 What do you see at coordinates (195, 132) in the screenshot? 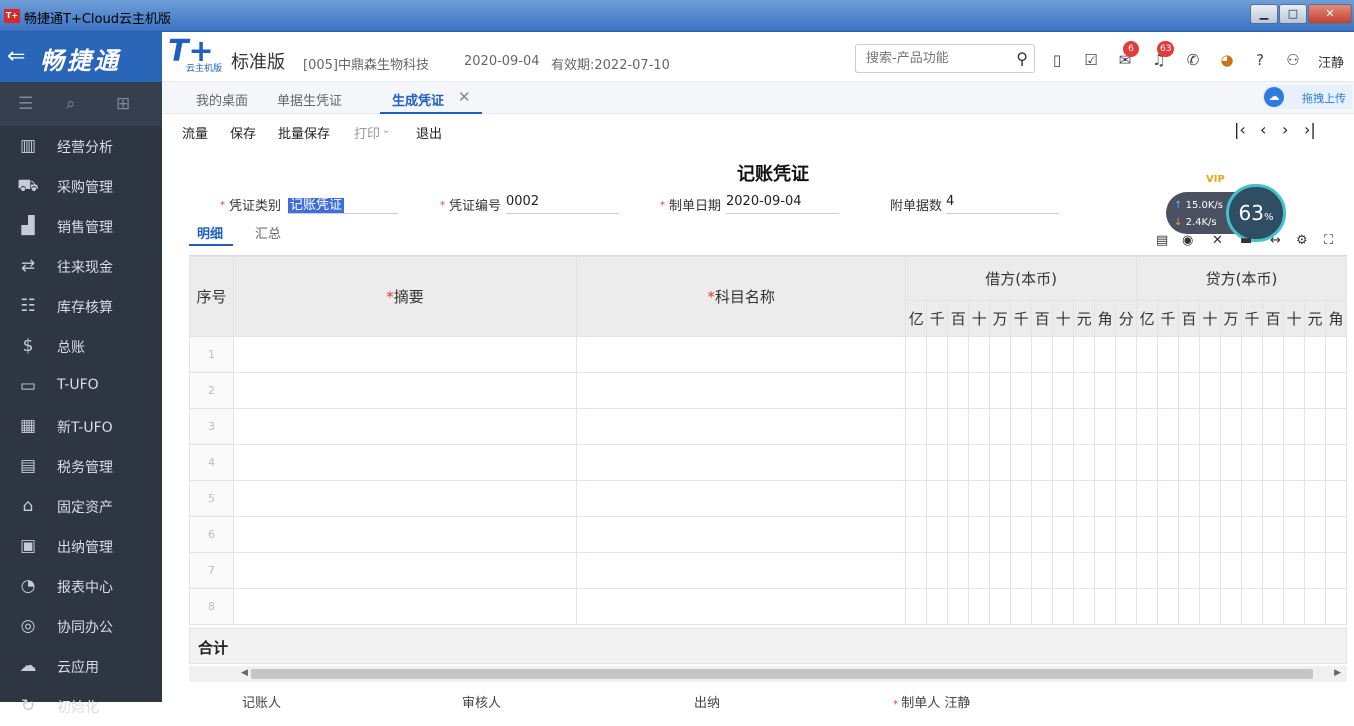
I see `flow-button: 流量` at bounding box center [195, 132].